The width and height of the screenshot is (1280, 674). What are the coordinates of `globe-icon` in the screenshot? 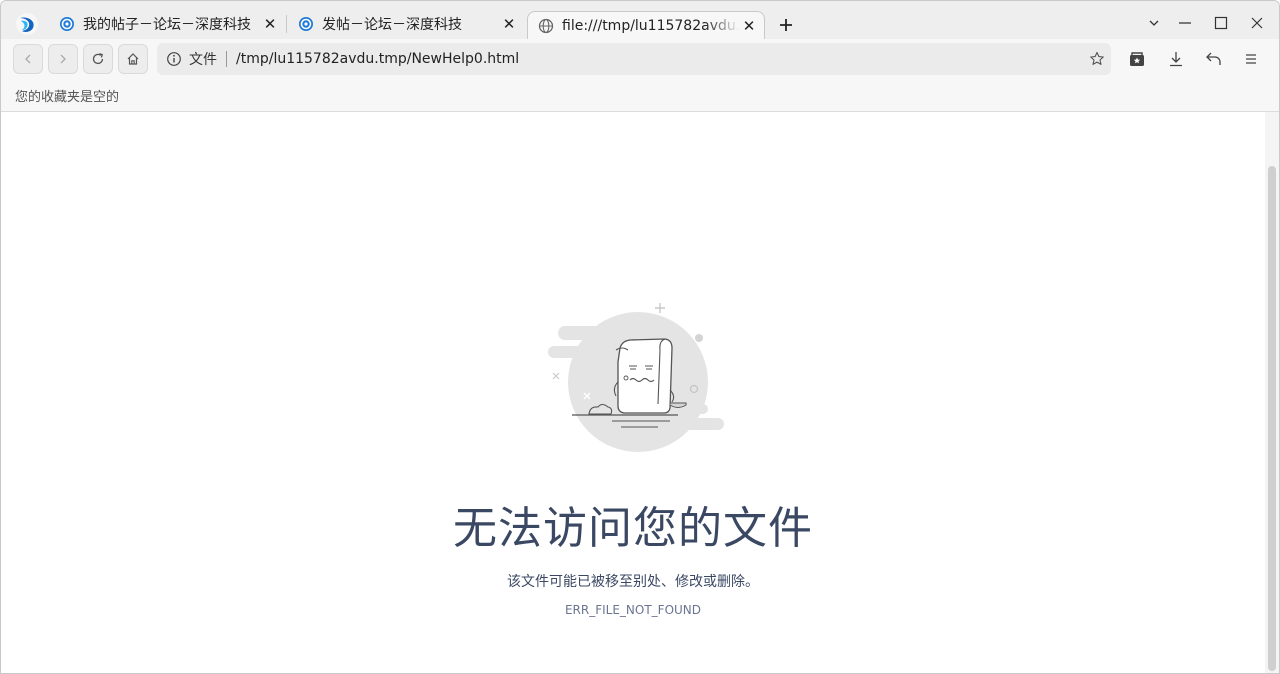 It's located at (546, 25).